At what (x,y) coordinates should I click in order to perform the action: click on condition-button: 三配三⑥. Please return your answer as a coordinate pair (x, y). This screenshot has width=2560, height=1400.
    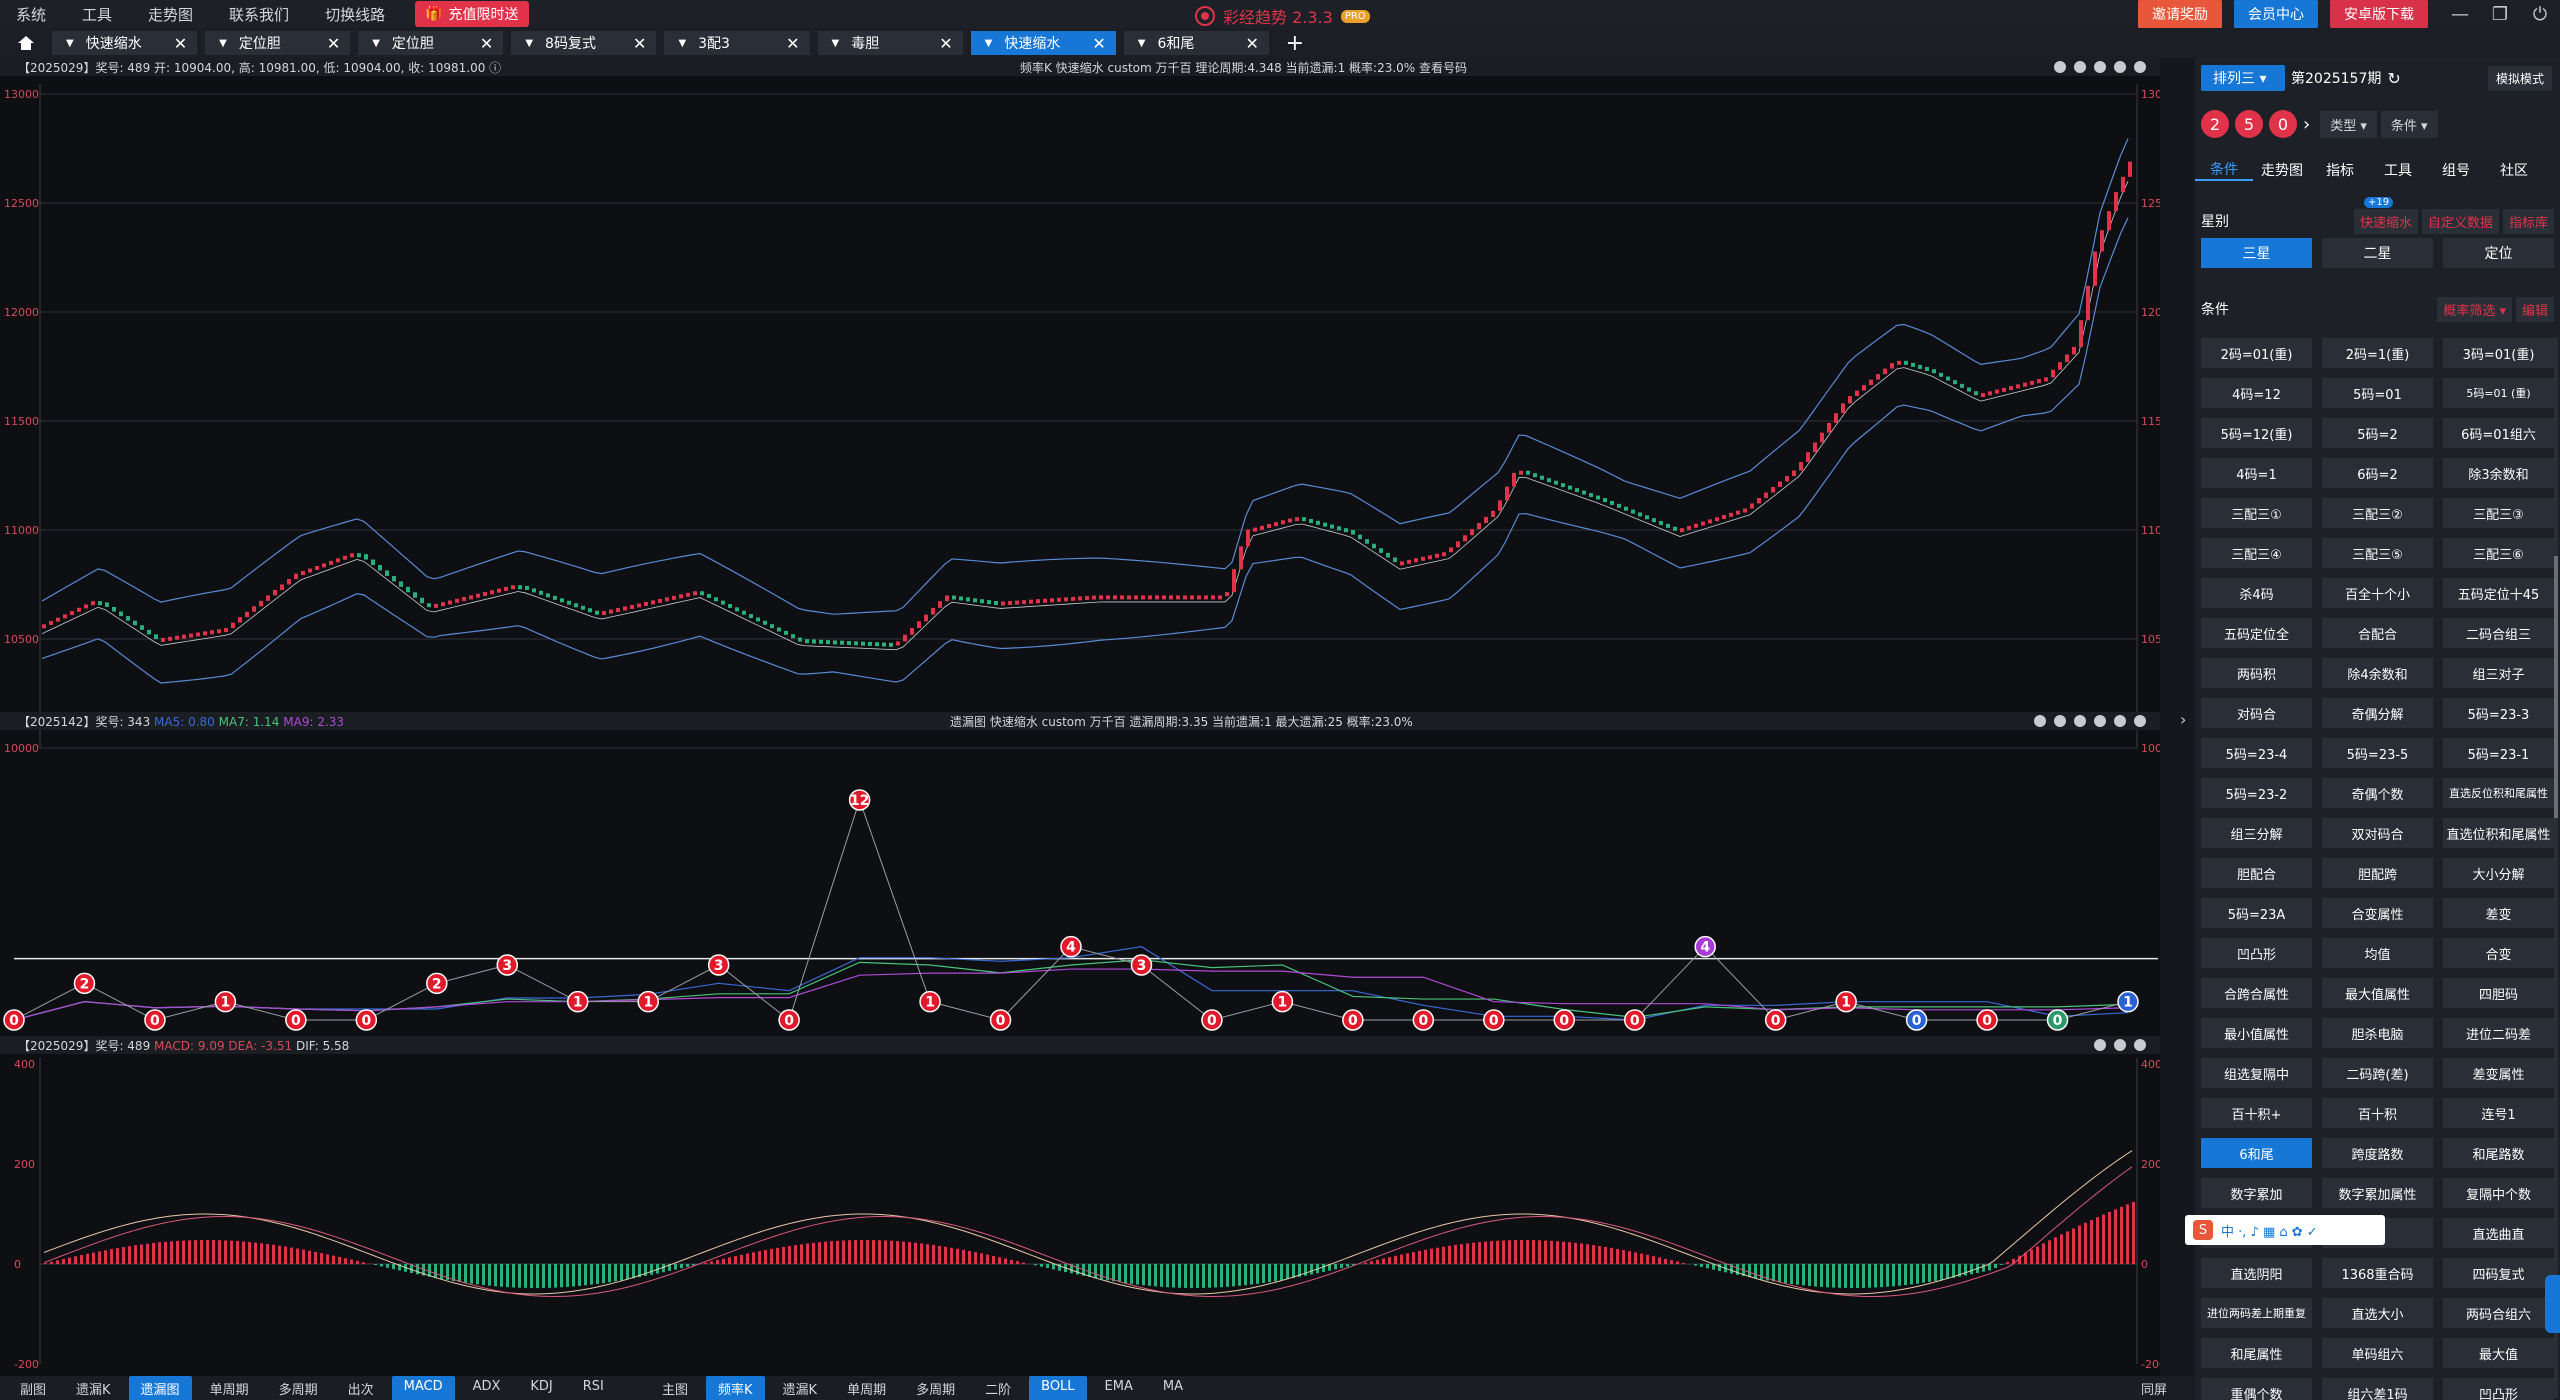
    Looking at the image, I should click on (2498, 553).